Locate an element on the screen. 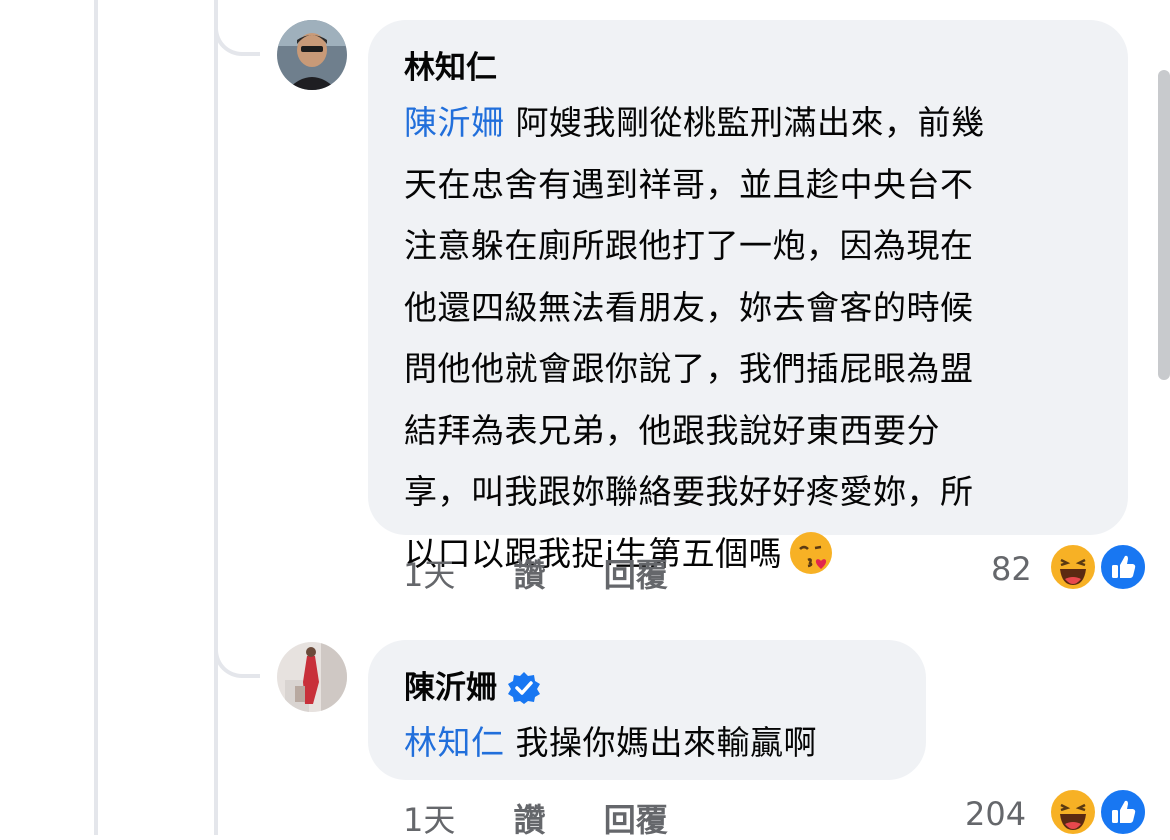 This screenshot has width=1170, height=840. comment-line: 享，叫我跟妳聯絡要我好好疼愛妳，所 is located at coordinates (689, 491).